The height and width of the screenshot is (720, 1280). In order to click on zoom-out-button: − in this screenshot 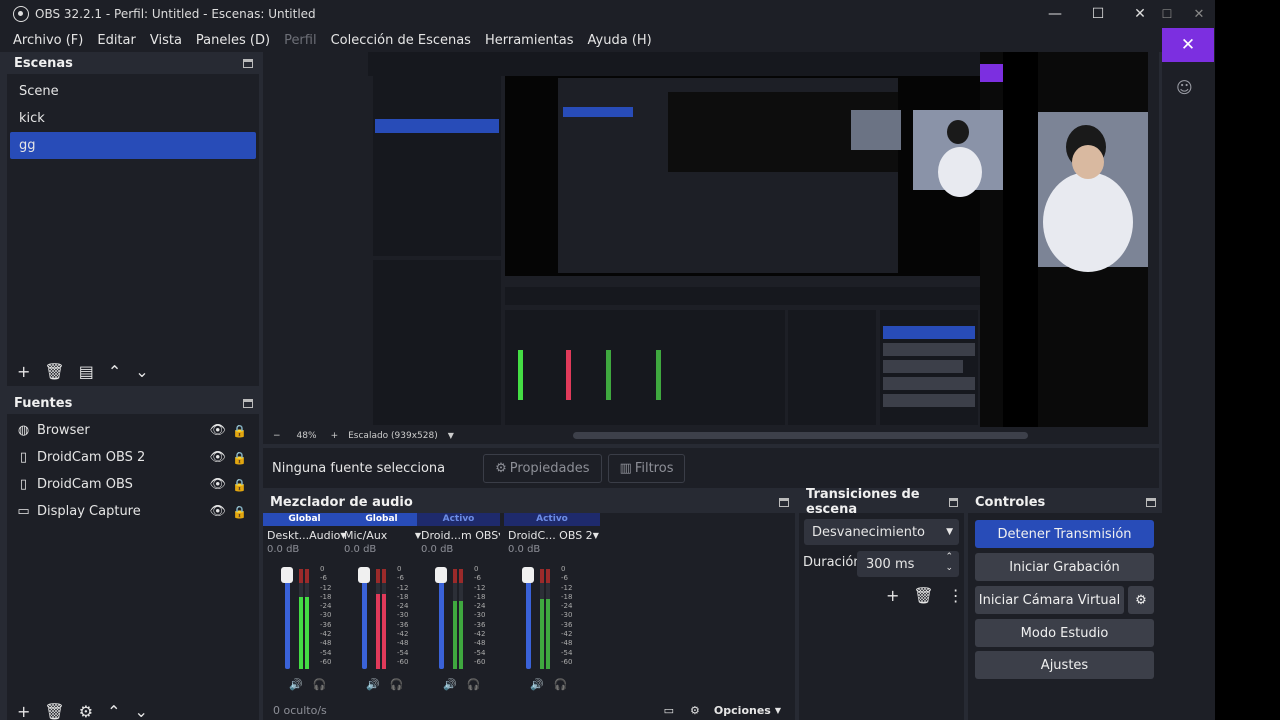, I will do `click(277, 436)`.